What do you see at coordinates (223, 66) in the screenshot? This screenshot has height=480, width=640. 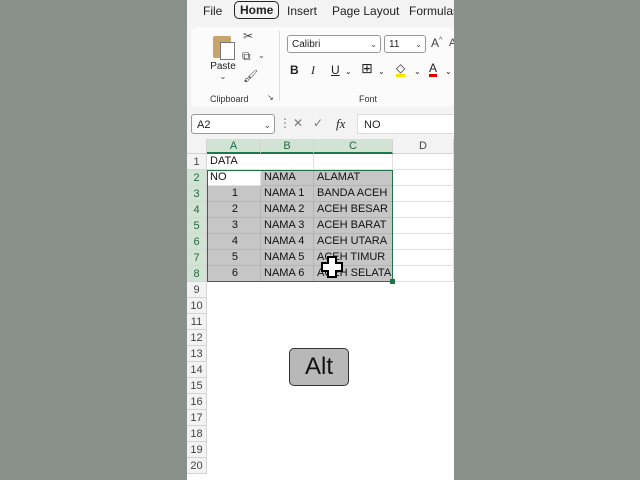 I see `paste-label: Paste` at bounding box center [223, 66].